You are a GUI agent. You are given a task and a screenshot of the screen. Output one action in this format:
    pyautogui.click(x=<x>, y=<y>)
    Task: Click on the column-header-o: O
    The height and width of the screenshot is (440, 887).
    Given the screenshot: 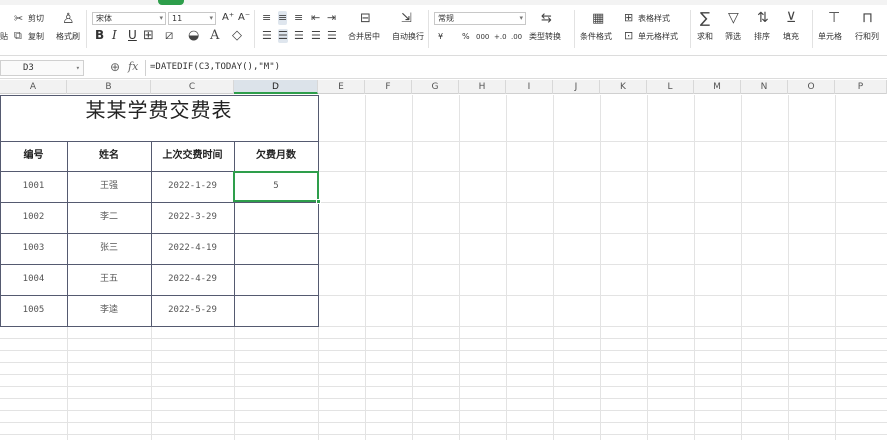 What is the action you would take?
    pyautogui.click(x=811, y=87)
    